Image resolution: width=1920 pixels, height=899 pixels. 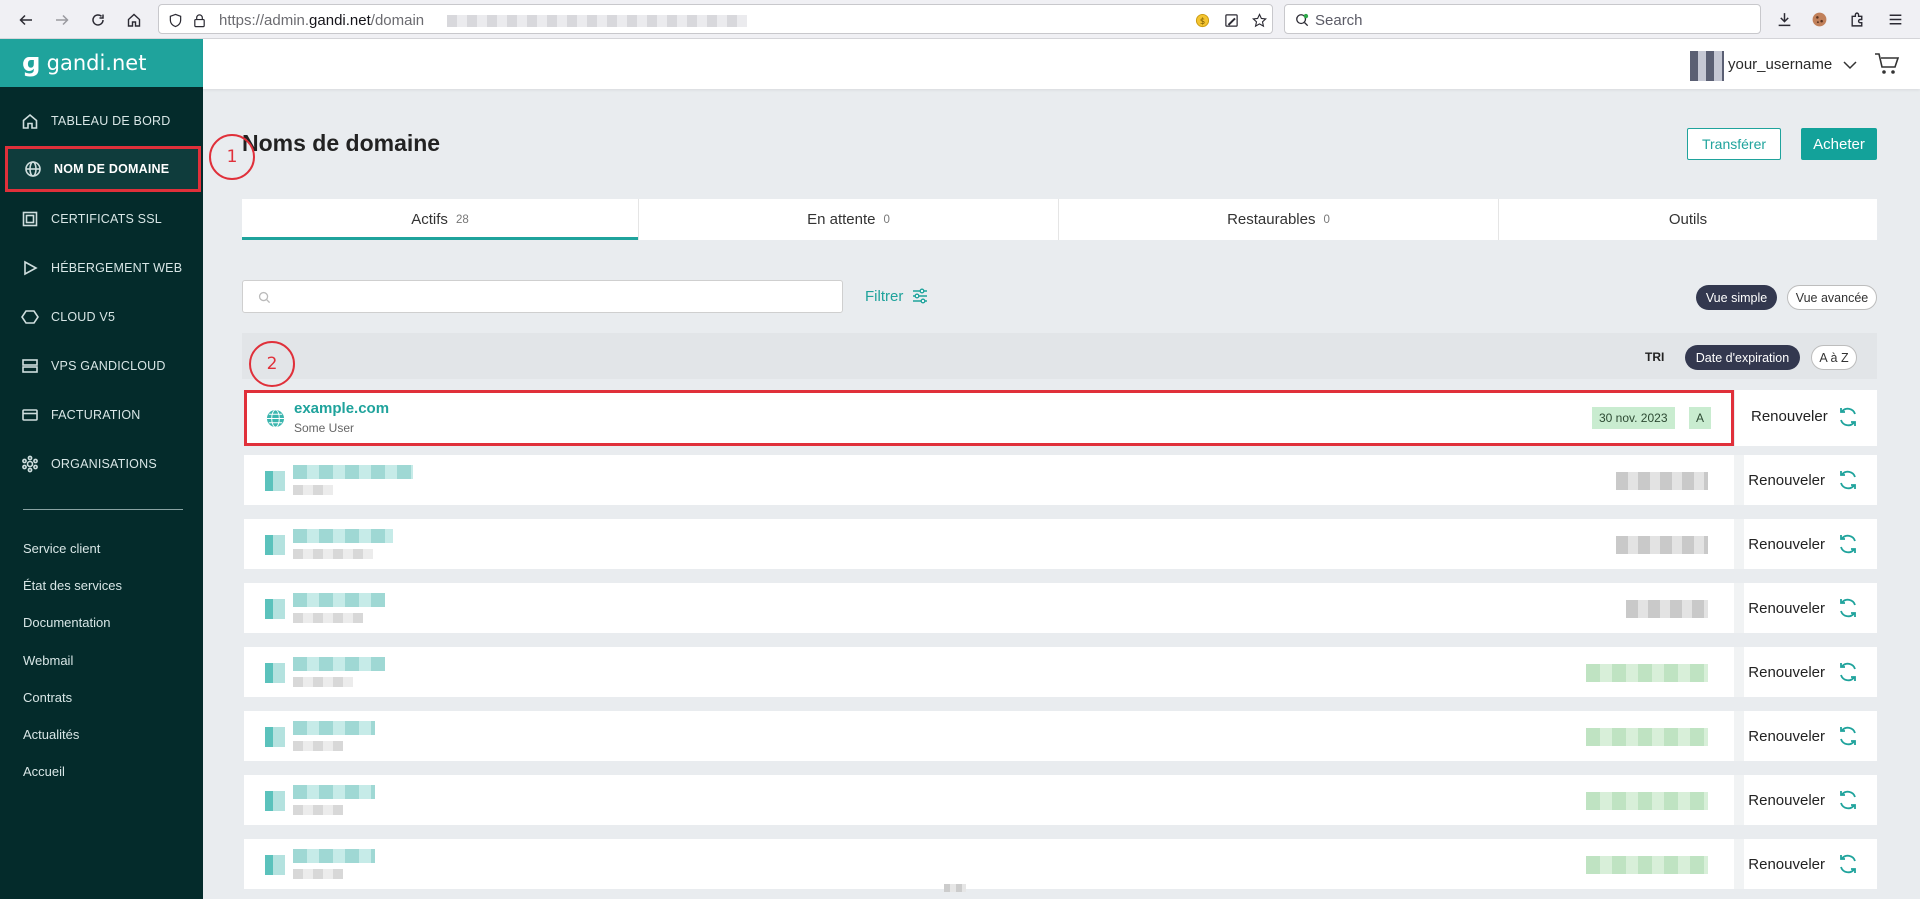 What do you see at coordinates (1784, 19) in the screenshot?
I see `downloads-button` at bounding box center [1784, 19].